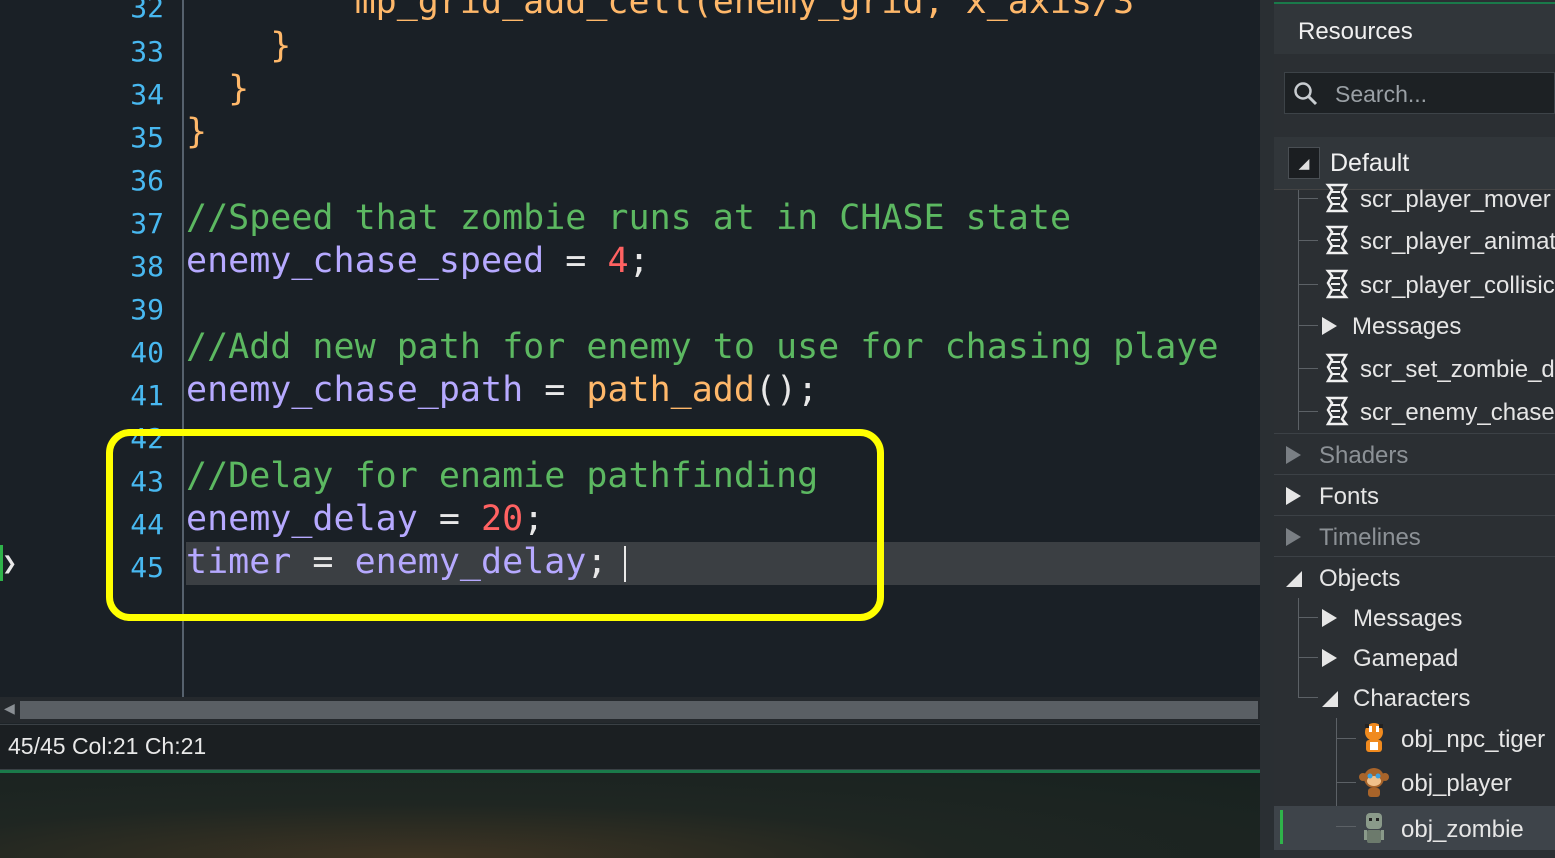 The image size is (1555, 858). I want to click on yellow-annotation-box, so click(495, 525).